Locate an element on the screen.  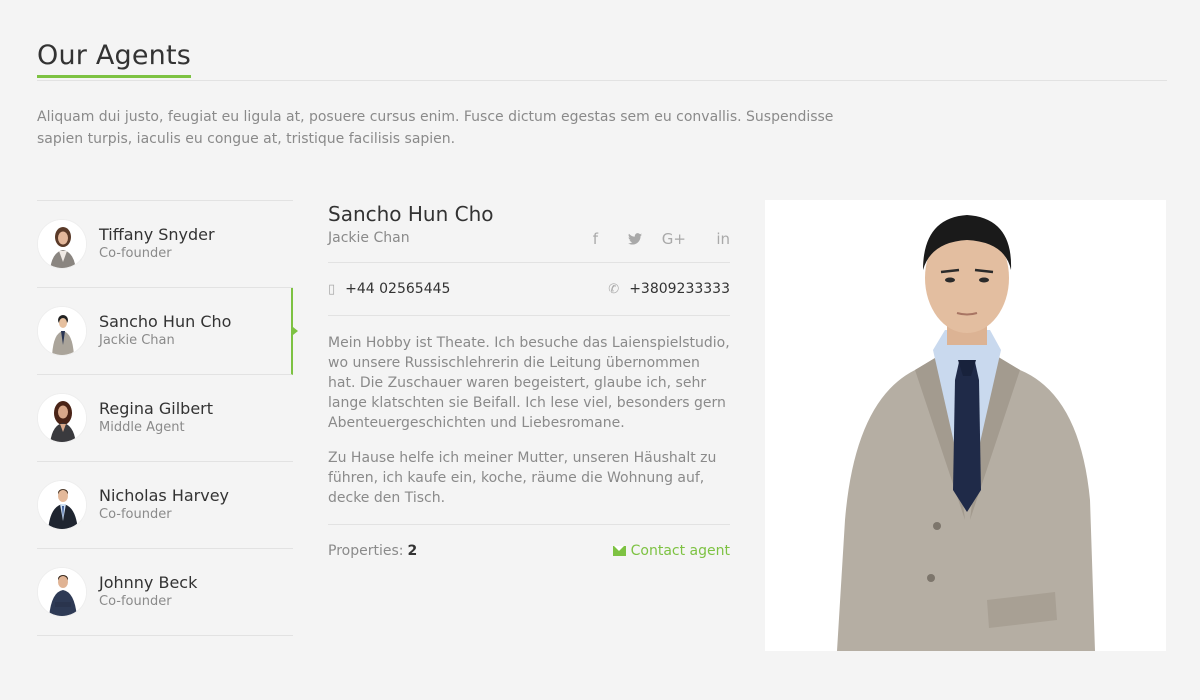
agent-name: Regina Gilbert is located at coordinates (156, 408).